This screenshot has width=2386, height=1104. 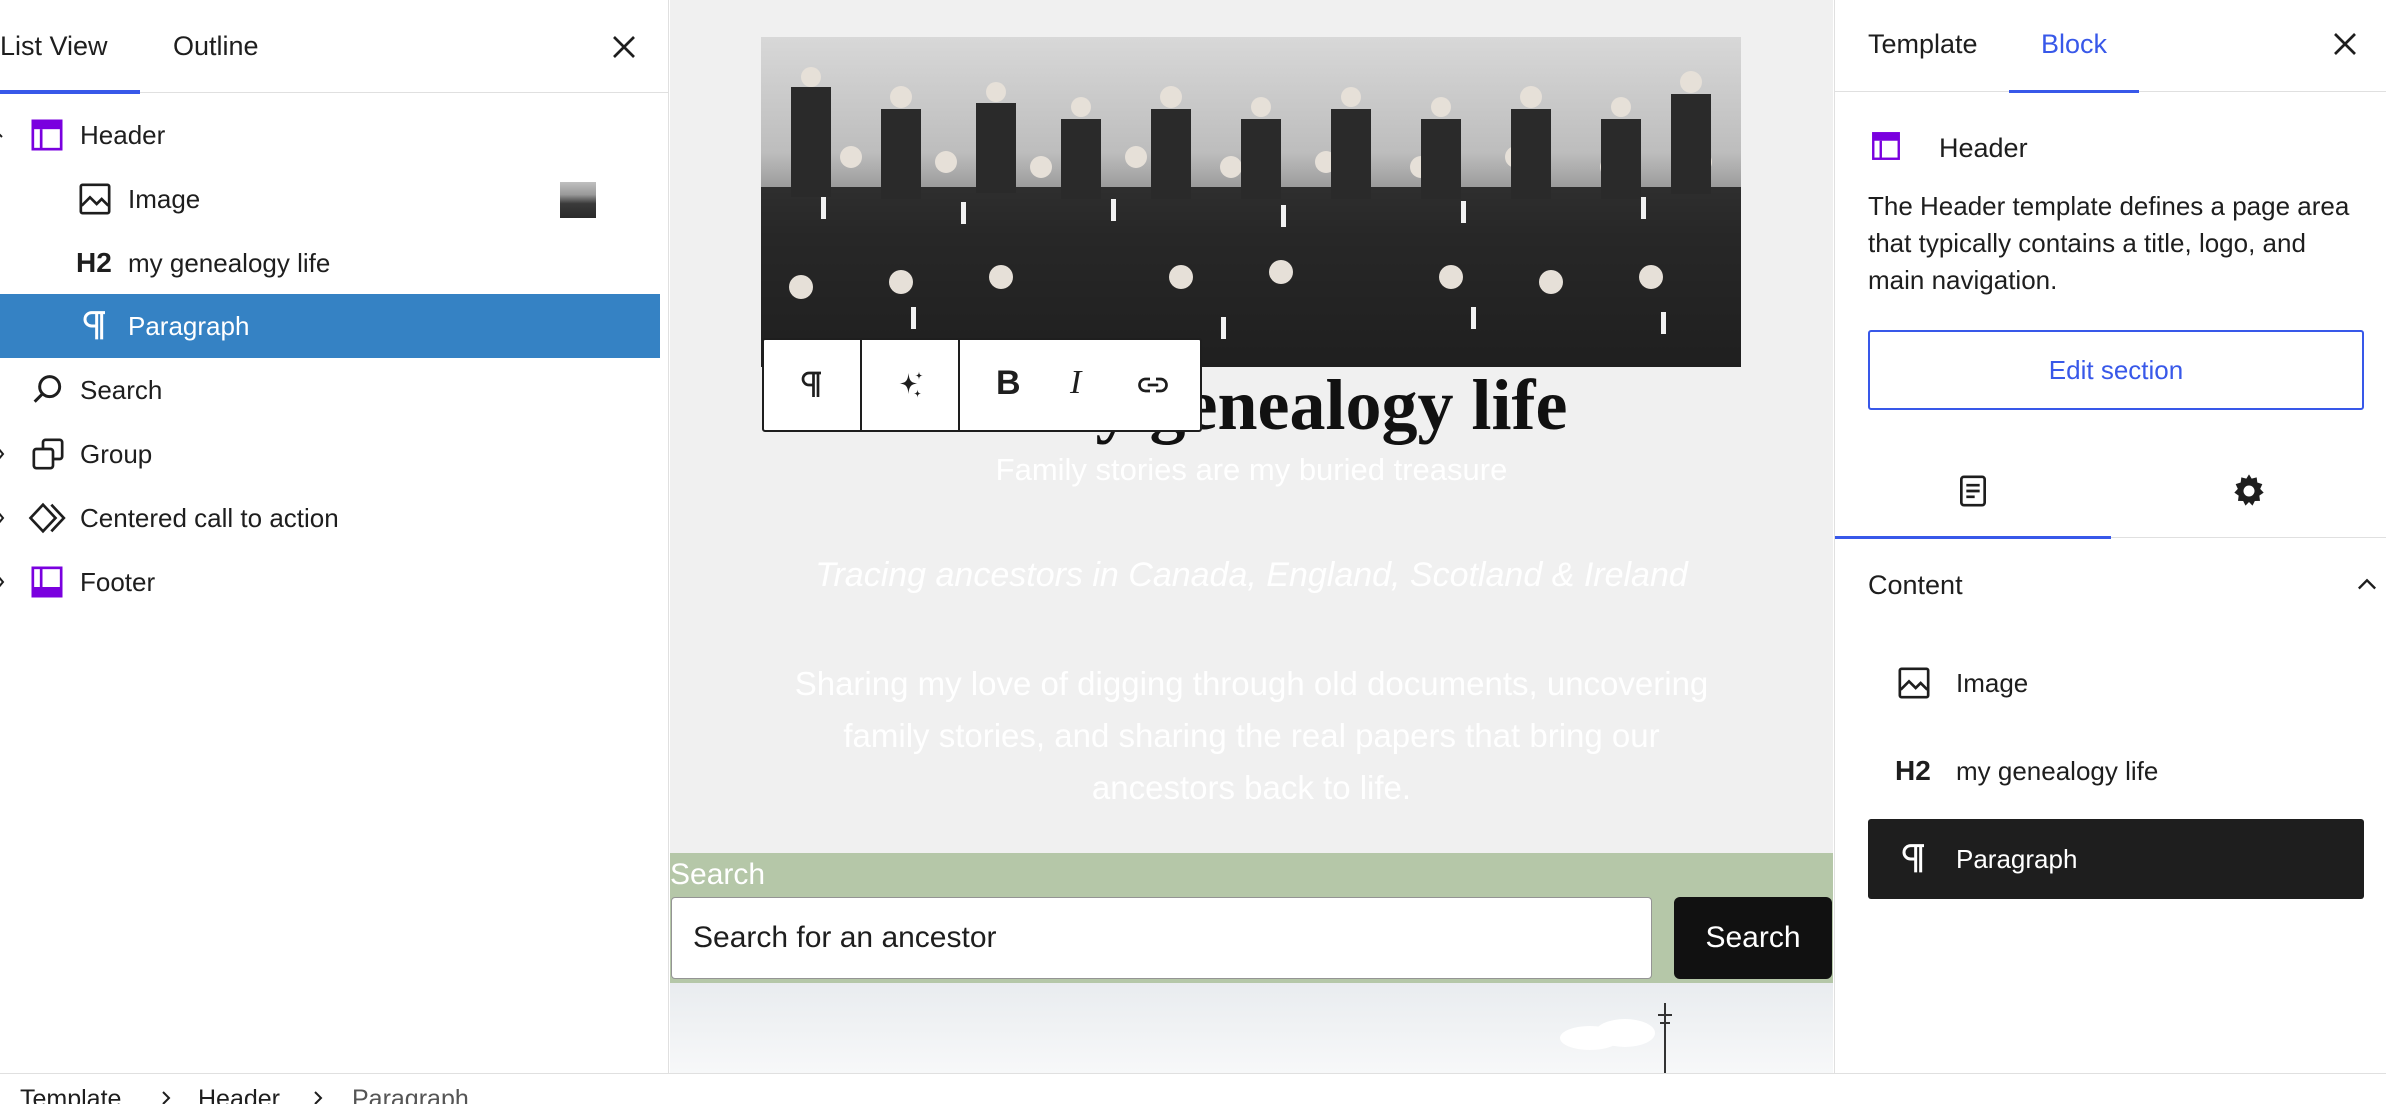 What do you see at coordinates (123, 135) in the screenshot?
I see `list-item-label: Header` at bounding box center [123, 135].